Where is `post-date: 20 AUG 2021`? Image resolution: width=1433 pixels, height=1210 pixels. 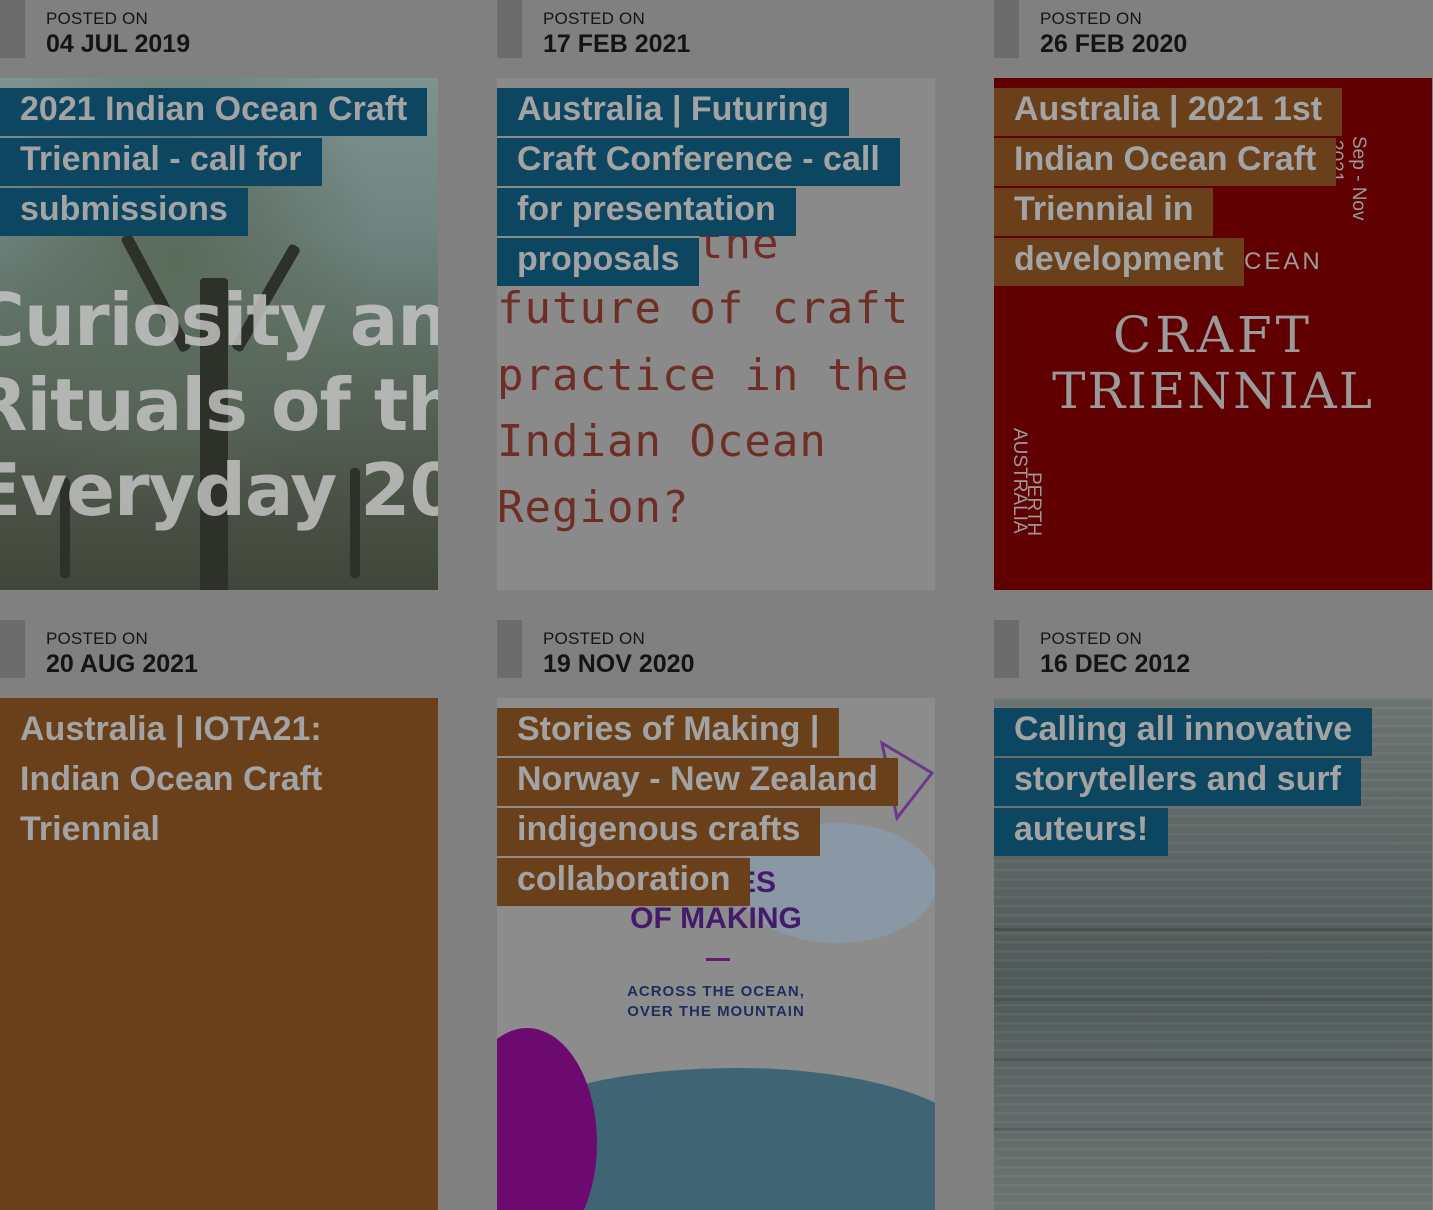 post-date: 20 AUG 2021 is located at coordinates (122, 664).